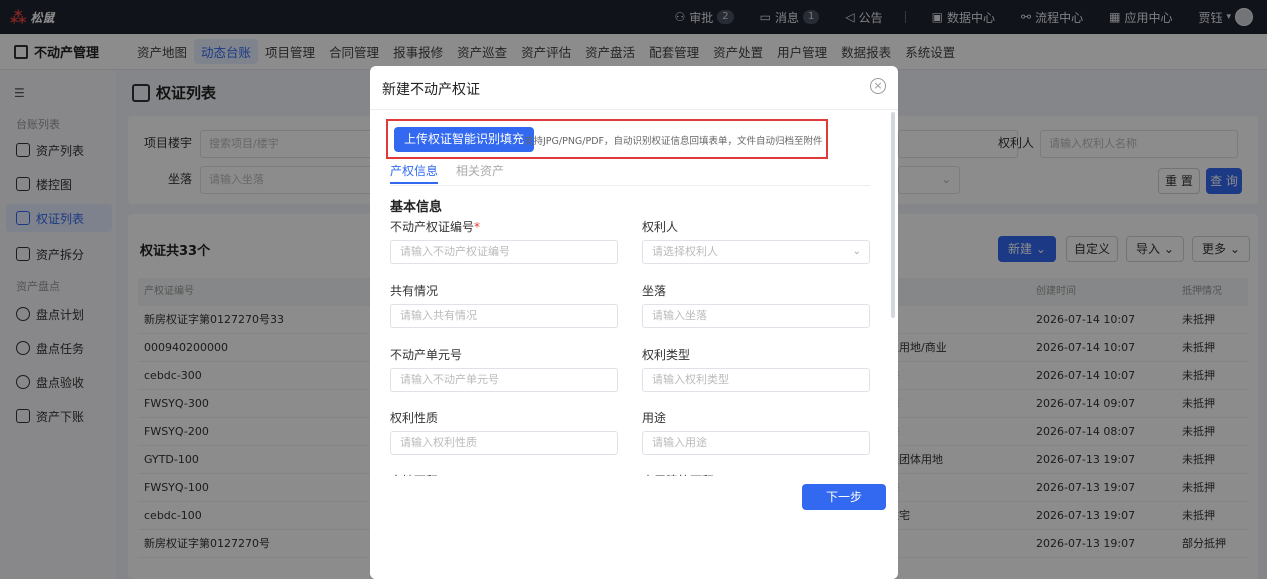  What do you see at coordinates (464, 139) in the screenshot?
I see `upload-recognize-button: 上传权证智能识别填充` at bounding box center [464, 139].